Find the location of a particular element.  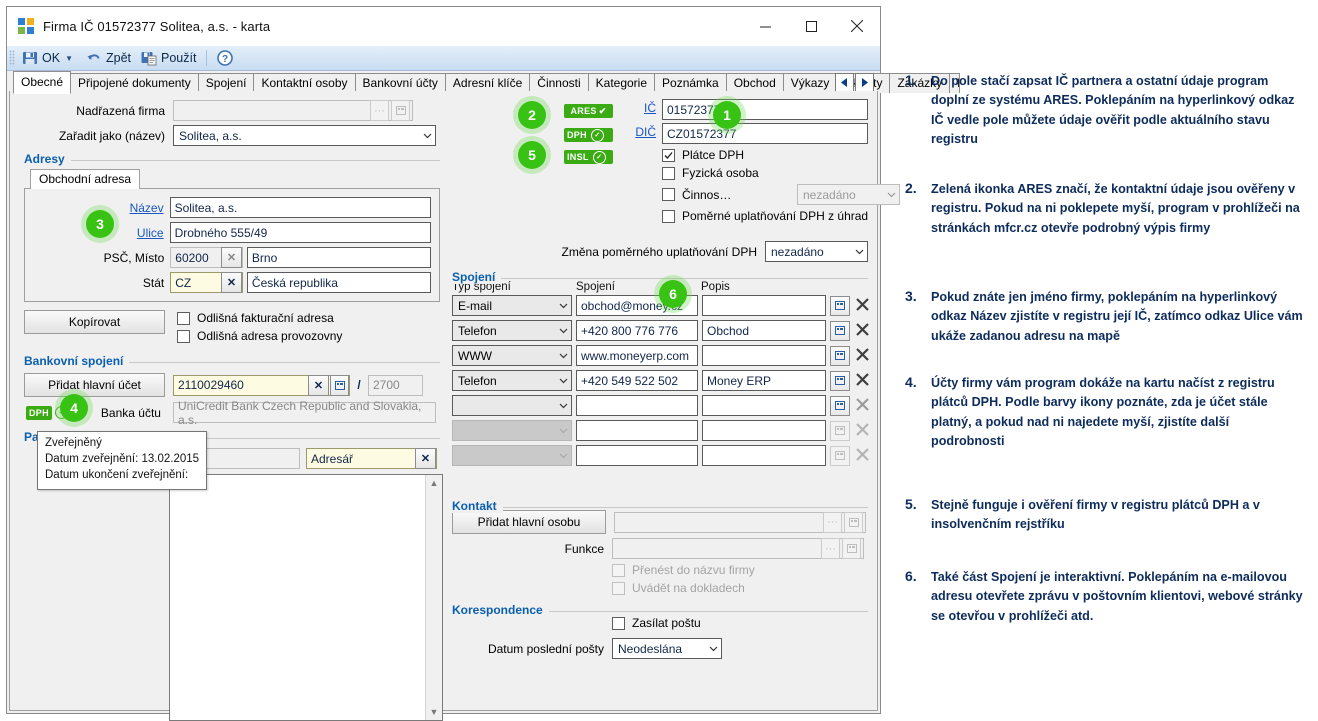

send-mail-checkbox is located at coordinates (618, 623).